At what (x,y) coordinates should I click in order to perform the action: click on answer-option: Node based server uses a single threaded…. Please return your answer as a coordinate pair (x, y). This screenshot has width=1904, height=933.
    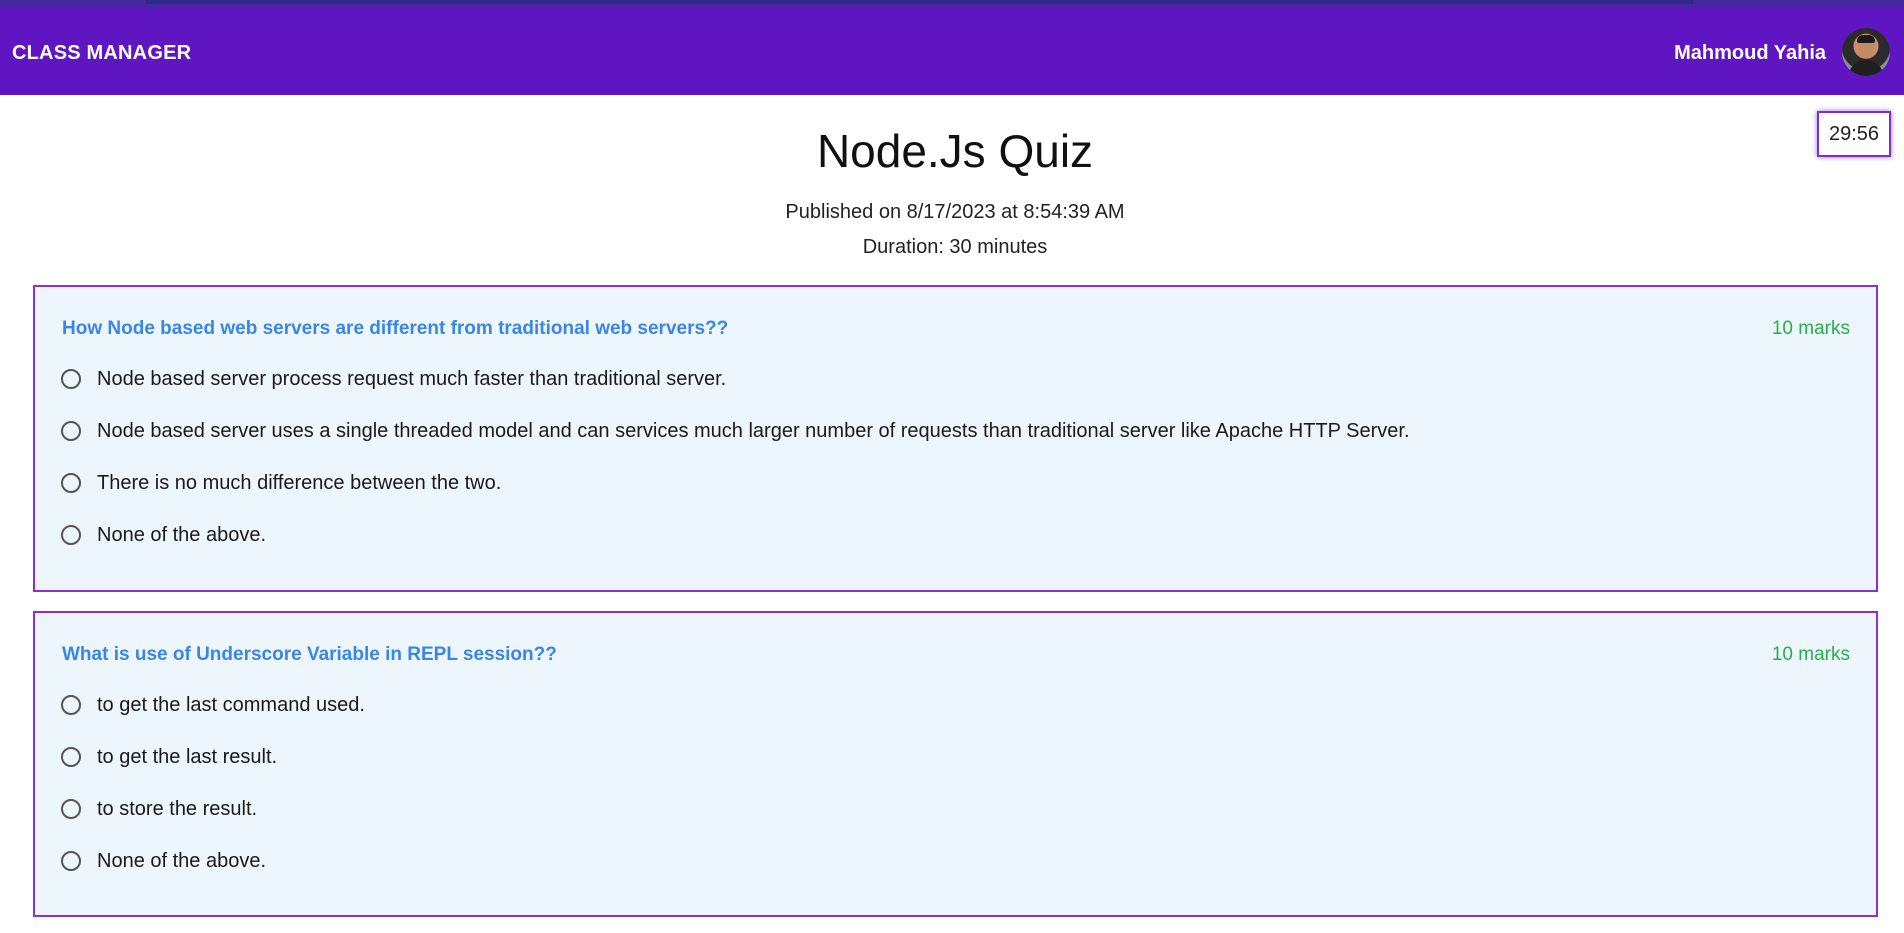
    Looking at the image, I should click on (735, 431).